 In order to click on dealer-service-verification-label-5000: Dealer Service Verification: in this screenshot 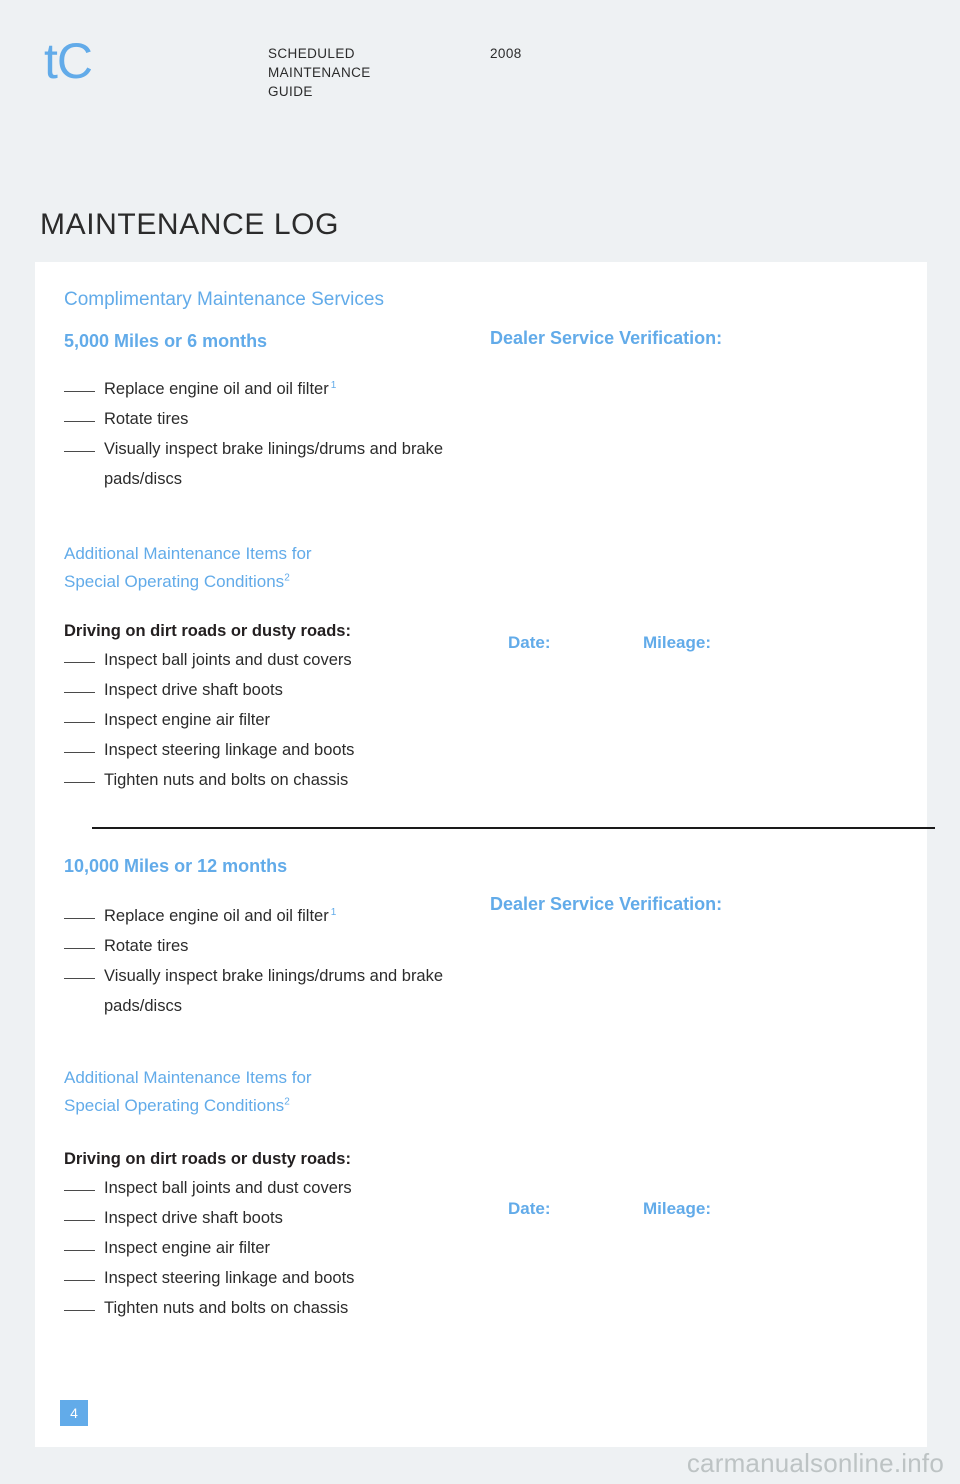, I will do `click(606, 338)`.